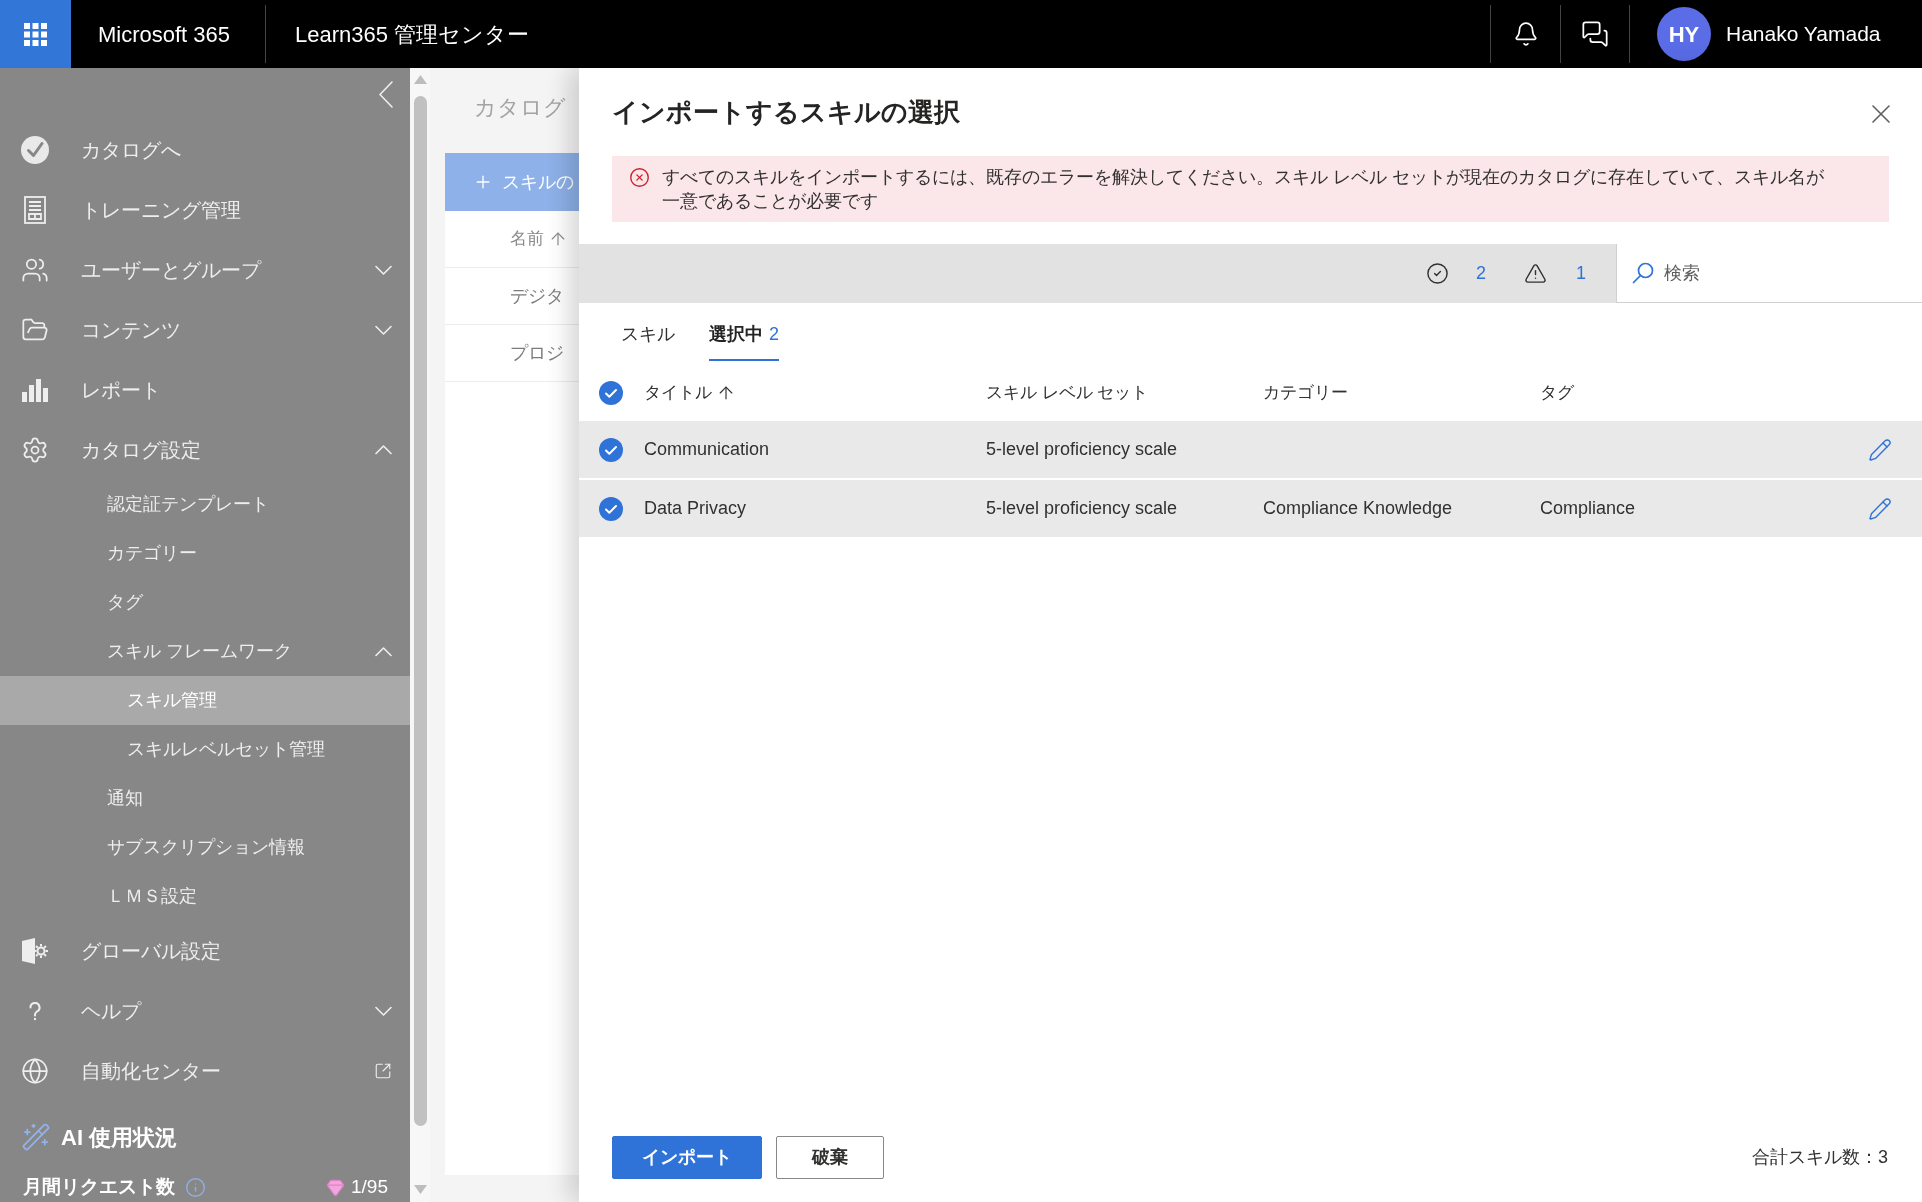 Image resolution: width=1922 pixels, height=1202 pixels. Describe the element at coordinates (335, 1187) in the screenshot. I see `gem-icon` at that location.